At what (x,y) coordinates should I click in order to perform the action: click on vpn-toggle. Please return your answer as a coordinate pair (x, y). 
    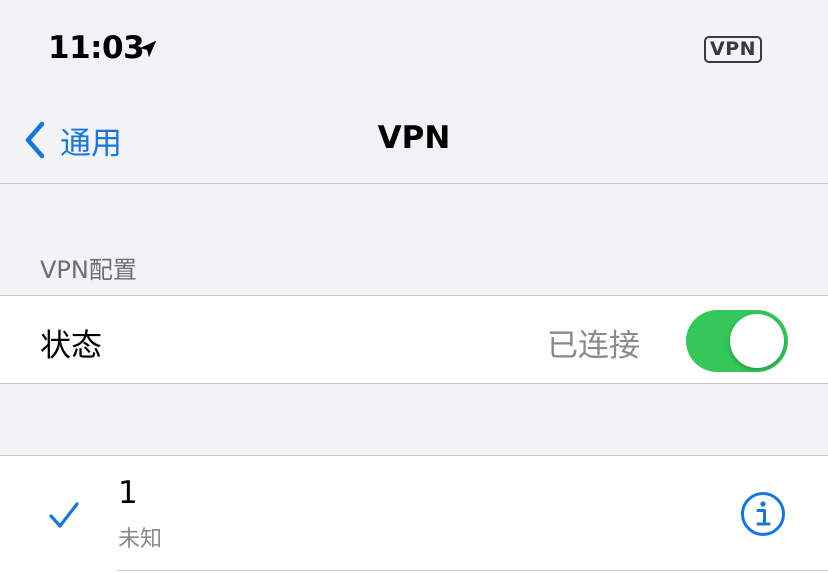
    Looking at the image, I should click on (737, 341).